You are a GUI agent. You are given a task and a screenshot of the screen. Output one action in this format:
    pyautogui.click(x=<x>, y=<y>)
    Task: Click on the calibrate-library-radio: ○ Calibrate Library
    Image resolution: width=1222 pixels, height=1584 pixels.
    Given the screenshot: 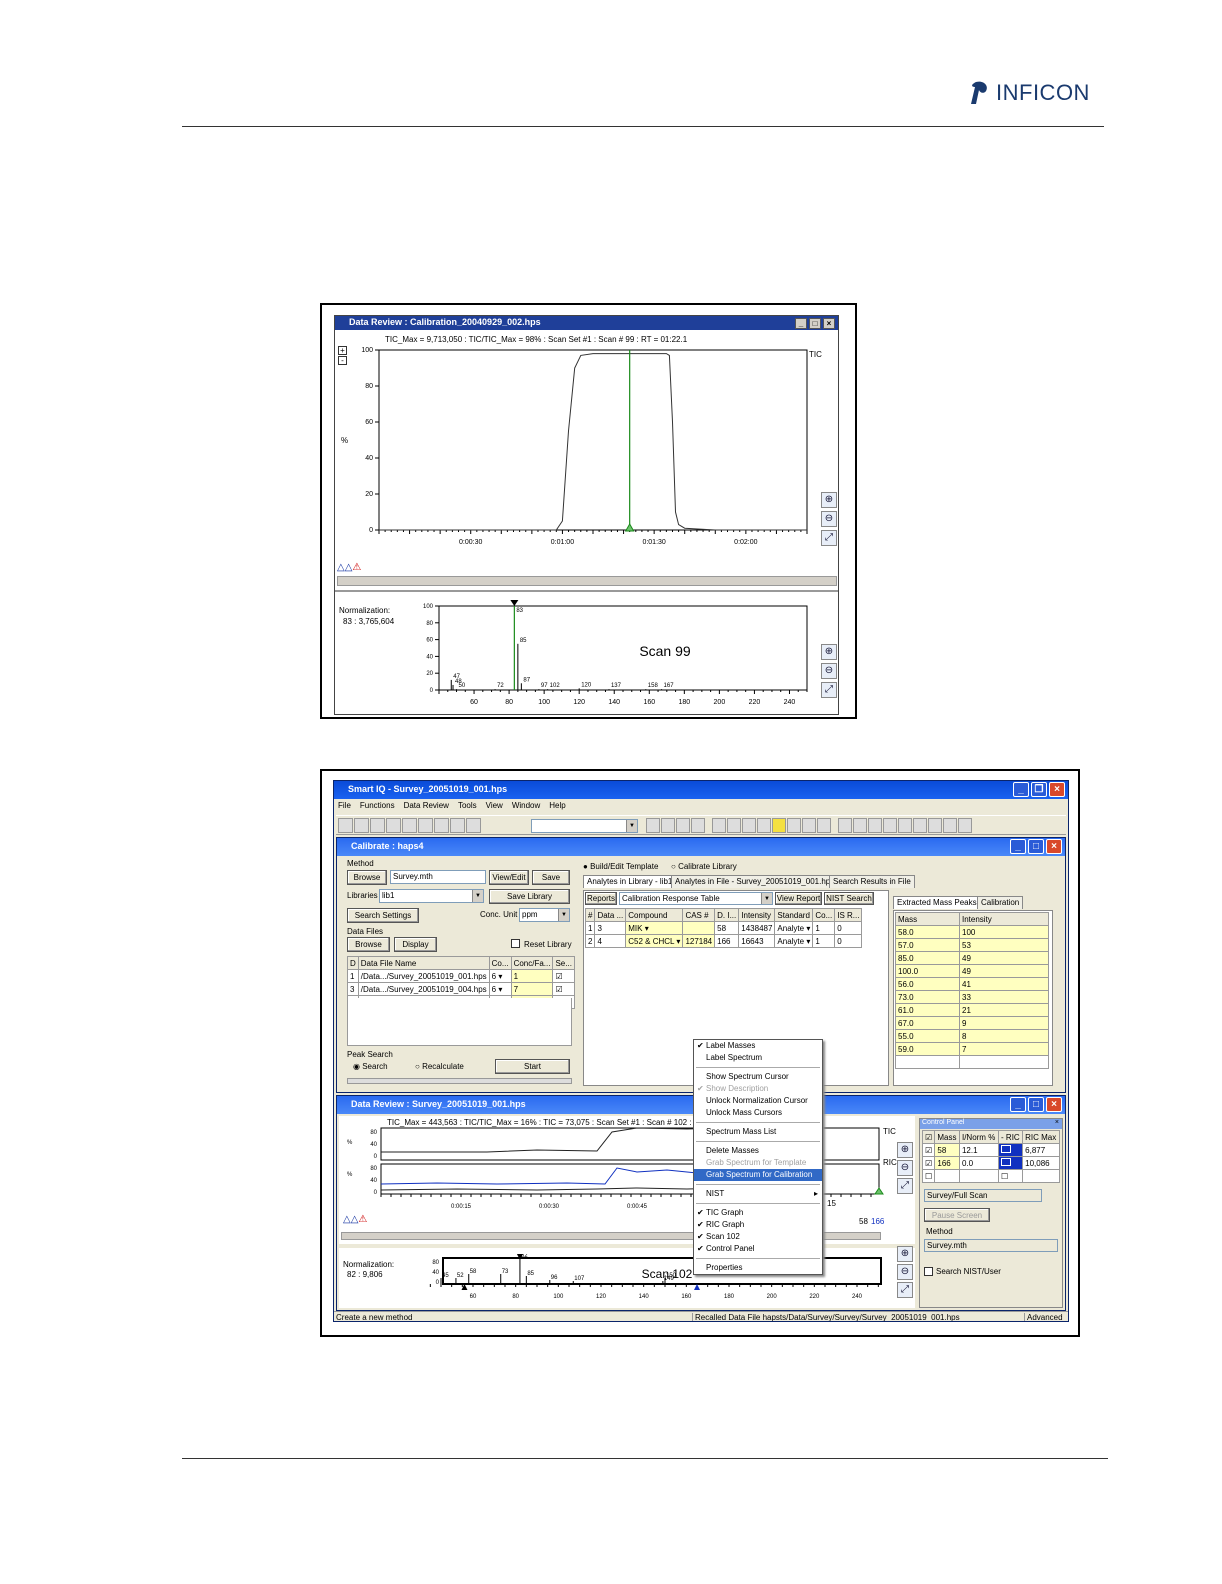 What is the action you would take?
    pyautogui.click(x=704, y=866)
    